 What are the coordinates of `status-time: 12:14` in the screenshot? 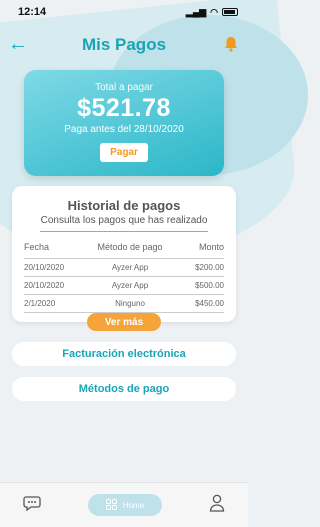 It's located at (32, 12).